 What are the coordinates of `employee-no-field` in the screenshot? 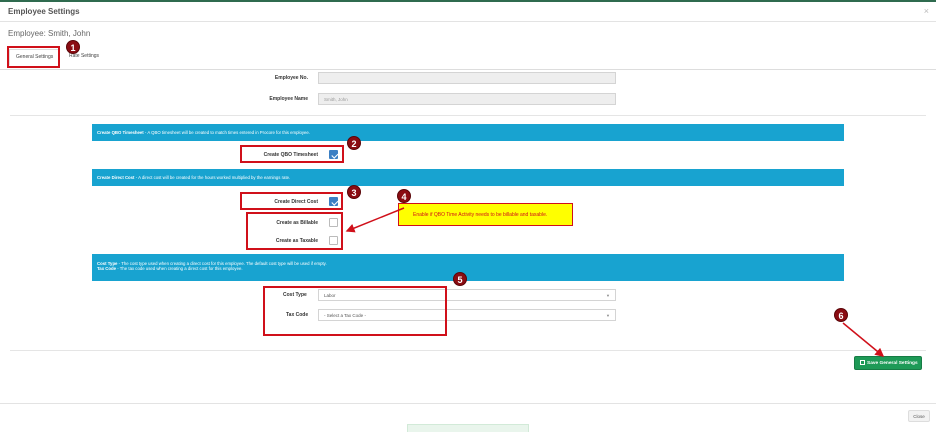 It's located at (467, 78).